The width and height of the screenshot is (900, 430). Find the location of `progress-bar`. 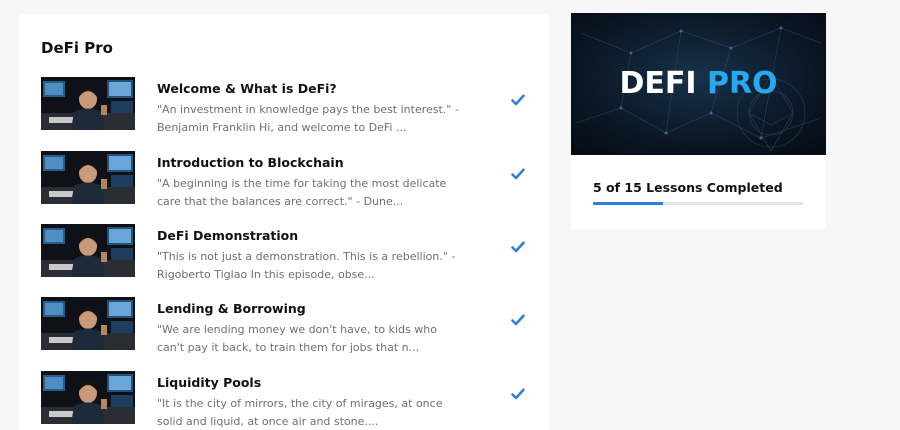

progress-bar is located at coordinates (698, 203).